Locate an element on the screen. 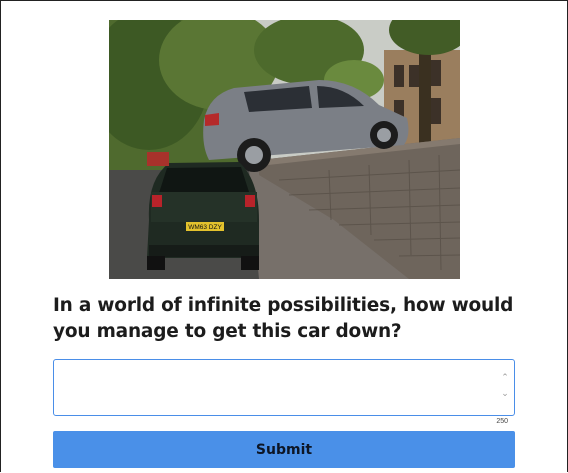 The height and width of the screenshot is (473, 568). textarea-scrollbar: ⌃ ⌄ is located at coordinates (505, 388).